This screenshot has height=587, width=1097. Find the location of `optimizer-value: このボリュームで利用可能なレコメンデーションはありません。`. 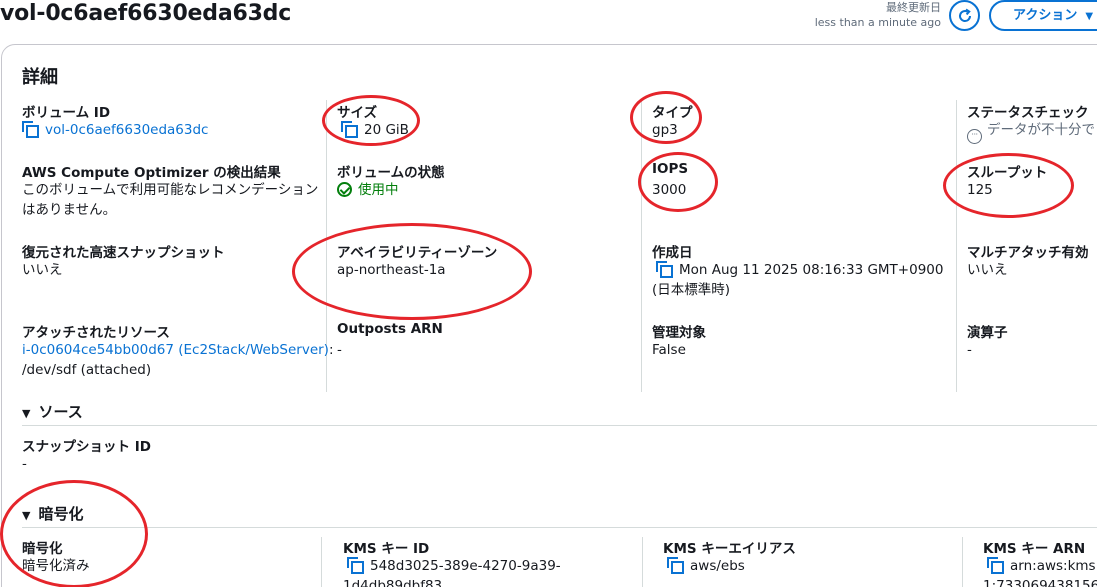

optimizer-value: このボリュームで利用可能なレコメンデーションはありません。 is located at coordinates (170, 200).